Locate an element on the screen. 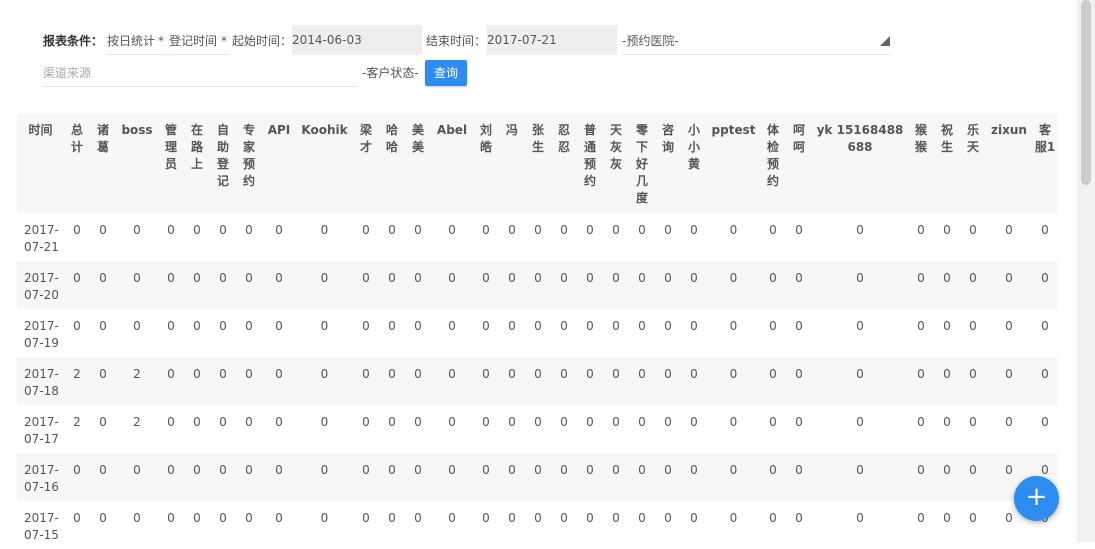  customer-status-select: -客户状态- is located at coordinates (390, 73).